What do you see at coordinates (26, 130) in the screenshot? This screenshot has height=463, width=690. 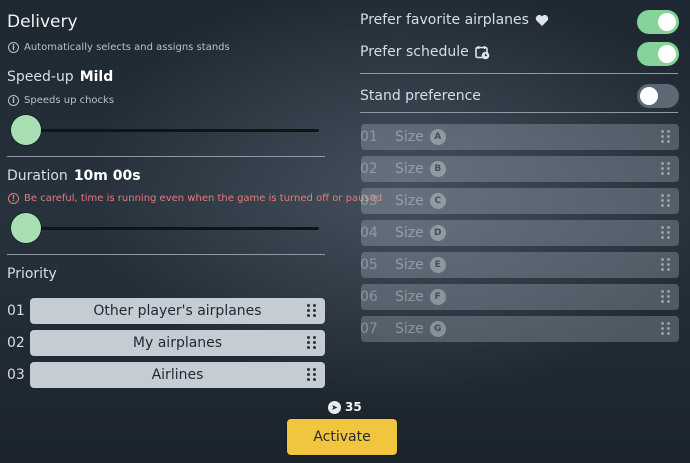 I see `speed-up-slider-knob` at bounding box center [26, 130].